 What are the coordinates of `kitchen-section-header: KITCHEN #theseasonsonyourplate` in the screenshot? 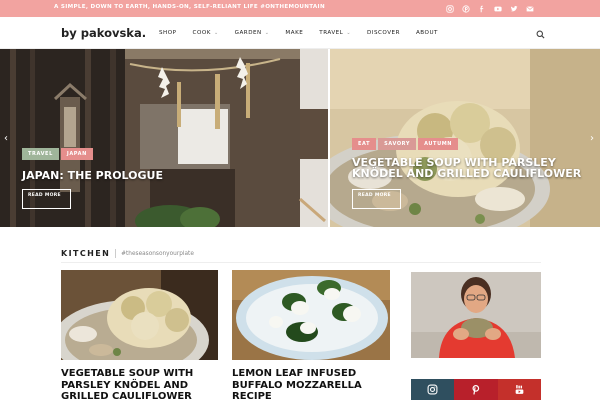 It's located at (127, 253).